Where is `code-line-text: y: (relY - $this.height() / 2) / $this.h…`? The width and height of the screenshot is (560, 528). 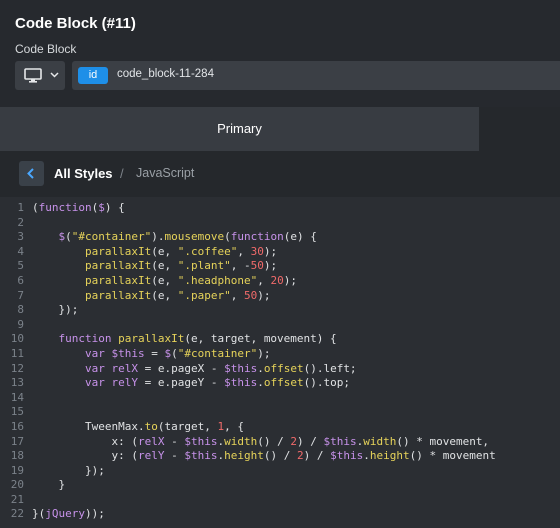 code-line-text: y: (relY - $this.height() / 2) / $this.h… is located at coordinates (263, 456).